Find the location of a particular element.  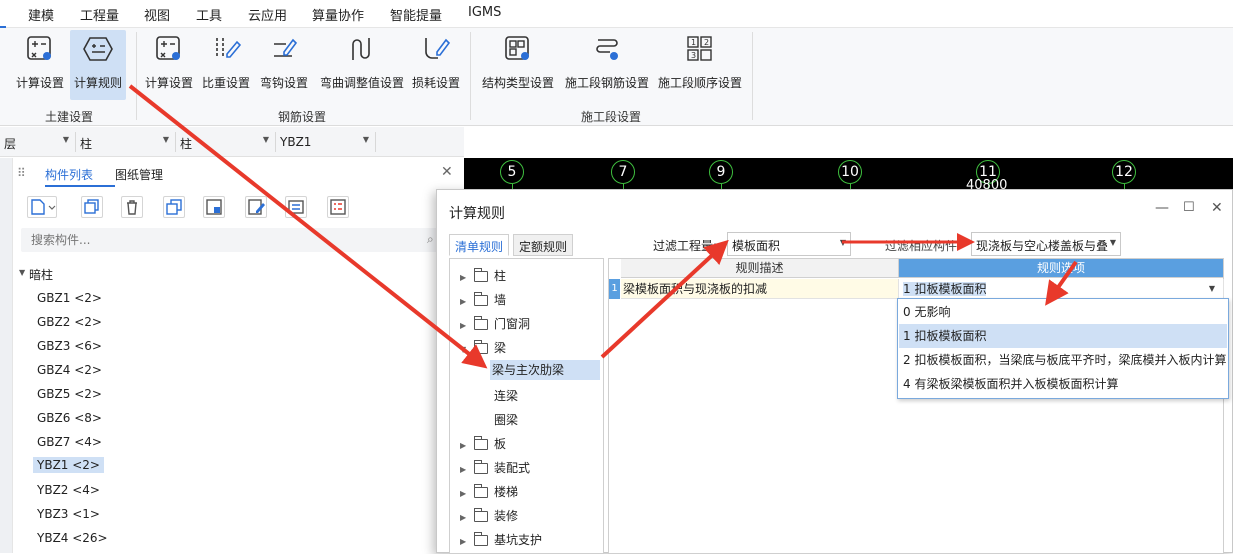

list-settings-button is located at coordinates (338, 207).